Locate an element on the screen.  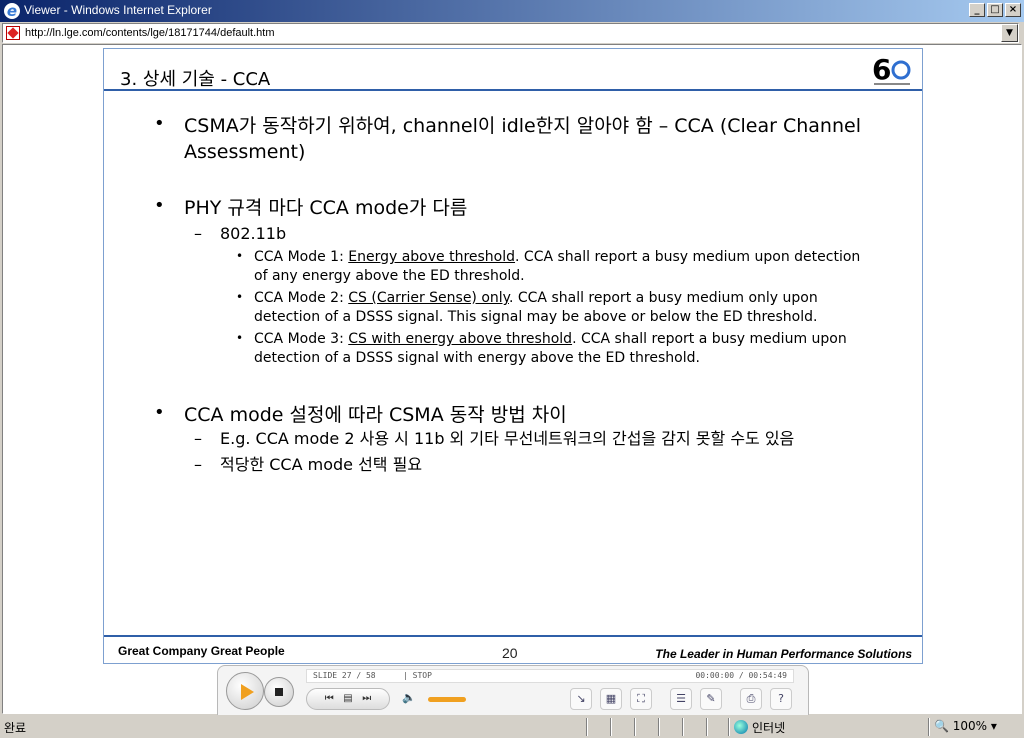
bullet-cca-mode: • CCA mode 설정에 따라 CSMA 동작 방법 차이 is located at coordinates (360, 414).